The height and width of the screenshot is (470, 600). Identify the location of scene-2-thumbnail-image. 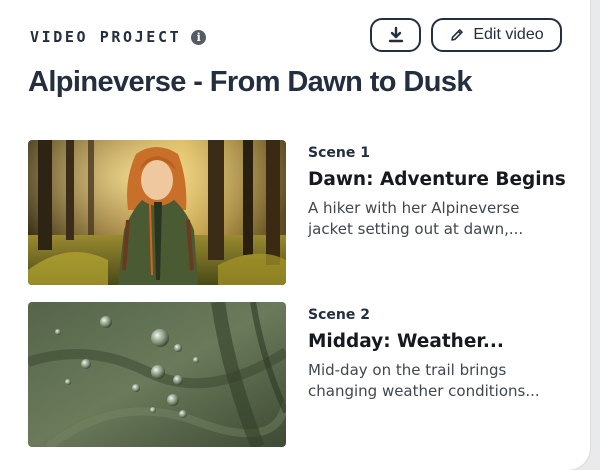
(157, 374).